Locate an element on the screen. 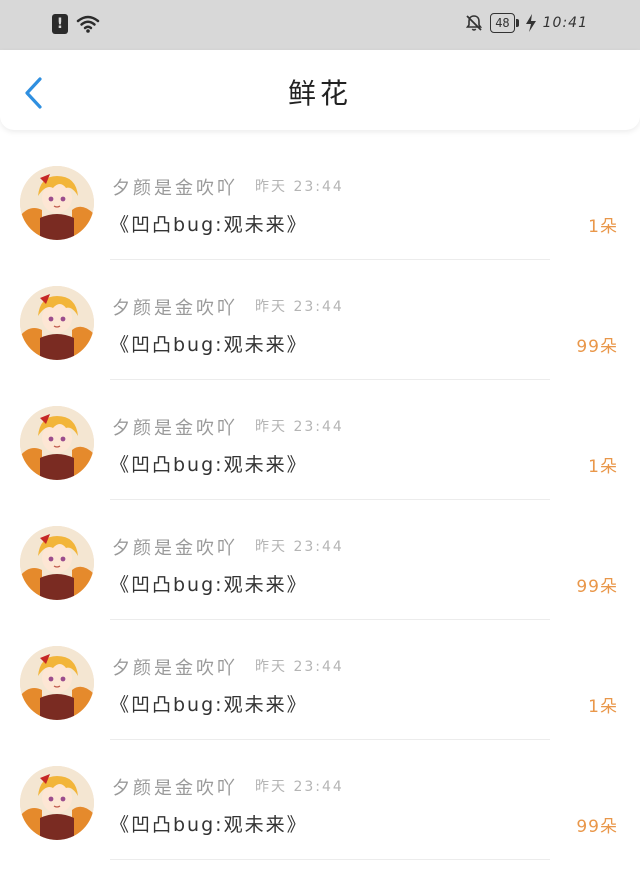 Image resolution: width=640 pixels, height=869 pixels. divider is located at coordinates (330, 859).